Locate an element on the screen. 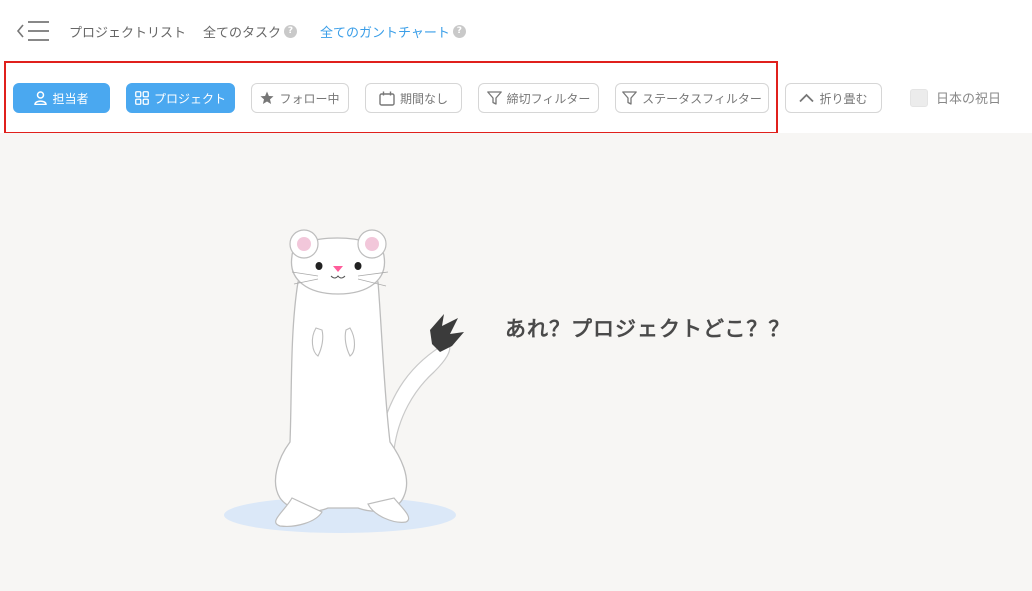 The width and height of the screenshot is (1032, 591). tab-project-list: プロジェクトリスト is located at coordinates (127, 31).